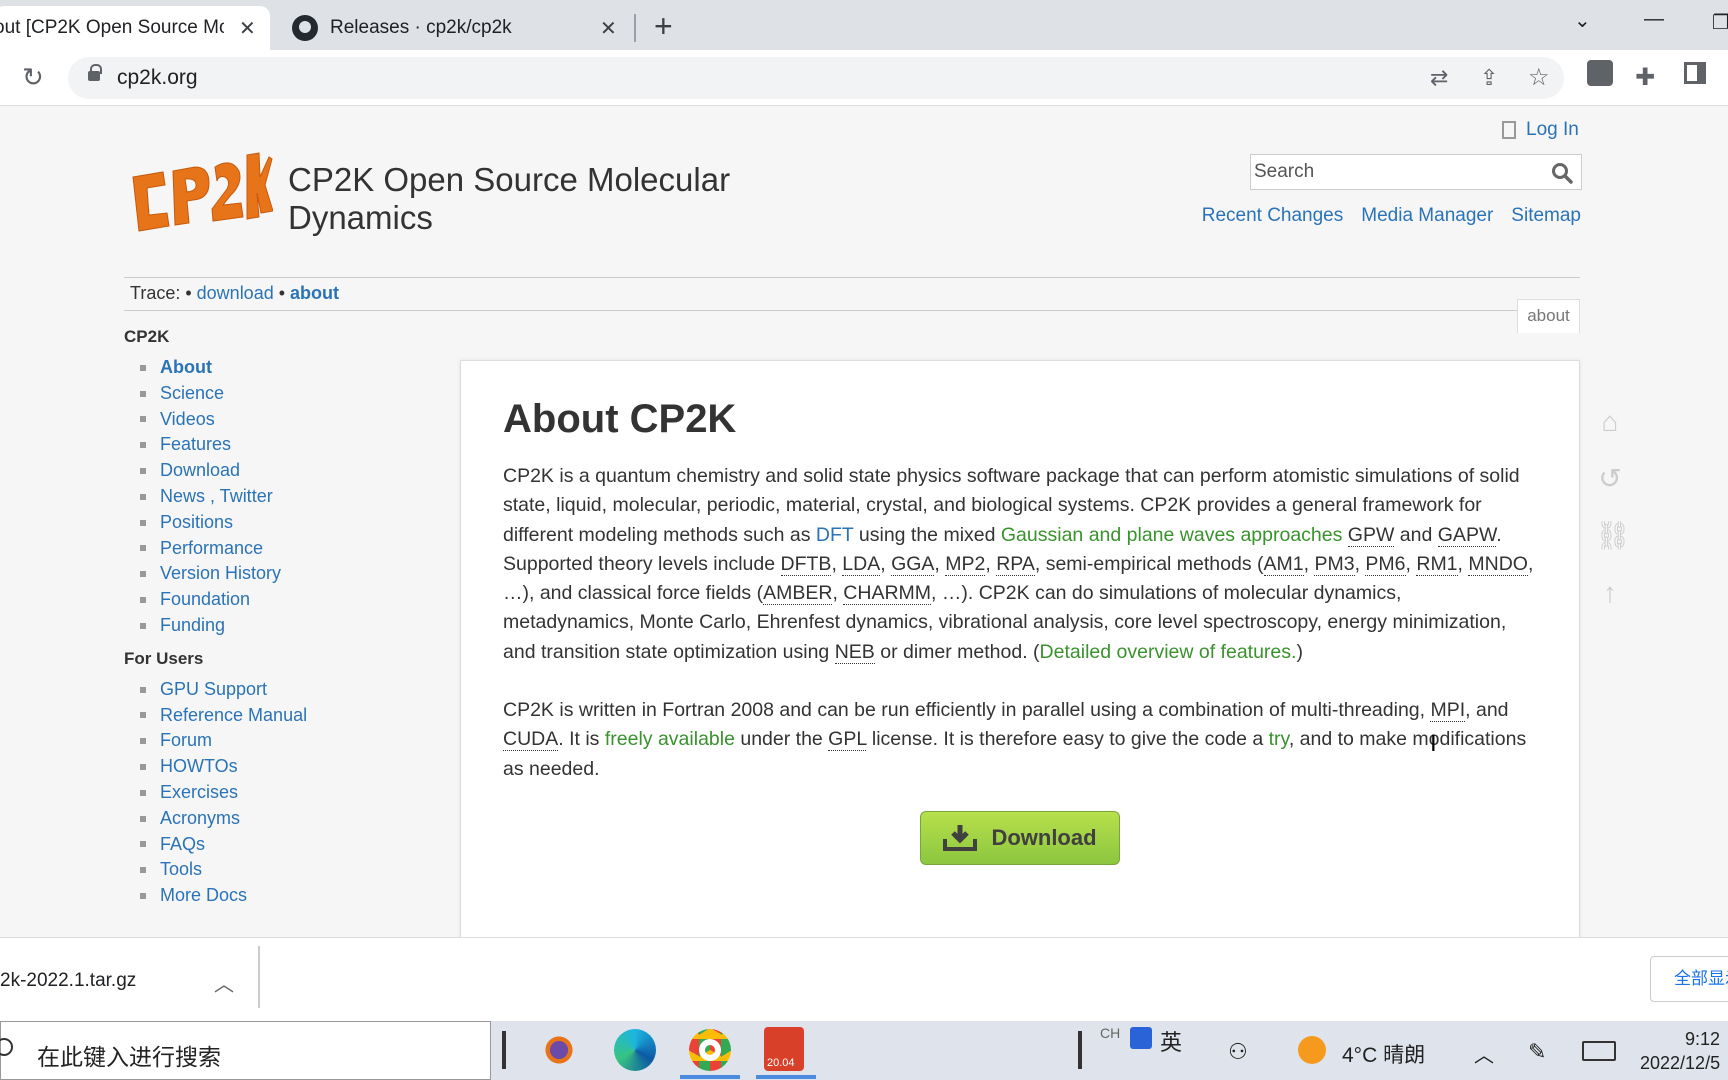 The height and width of the screenshot is (1080, 1728). What do you see at coordinates (282, 793) in the screenshot?
I see `sidebar-item: Exercises` at bounding box center [282, 793].